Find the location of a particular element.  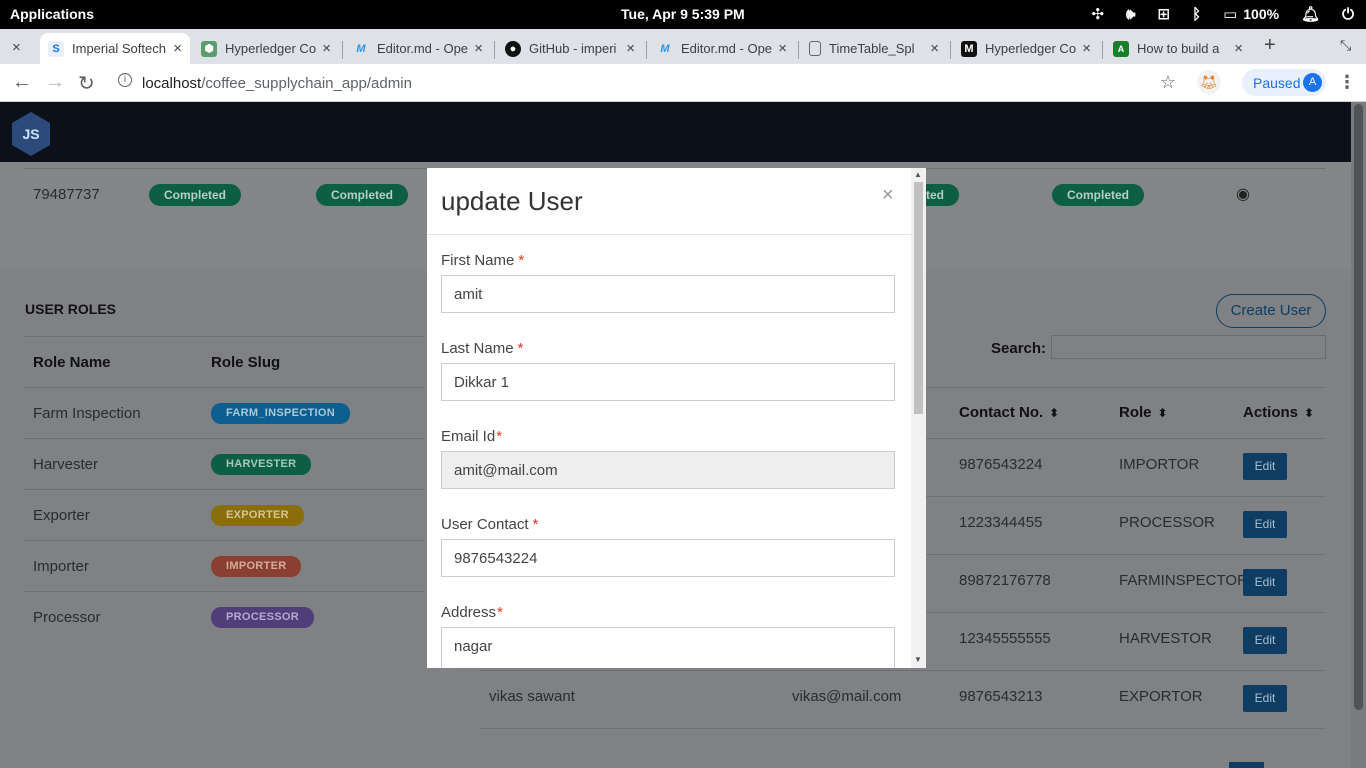

role-slug-badge: FARM_INSPECTION is located at coordinates (281, 413).